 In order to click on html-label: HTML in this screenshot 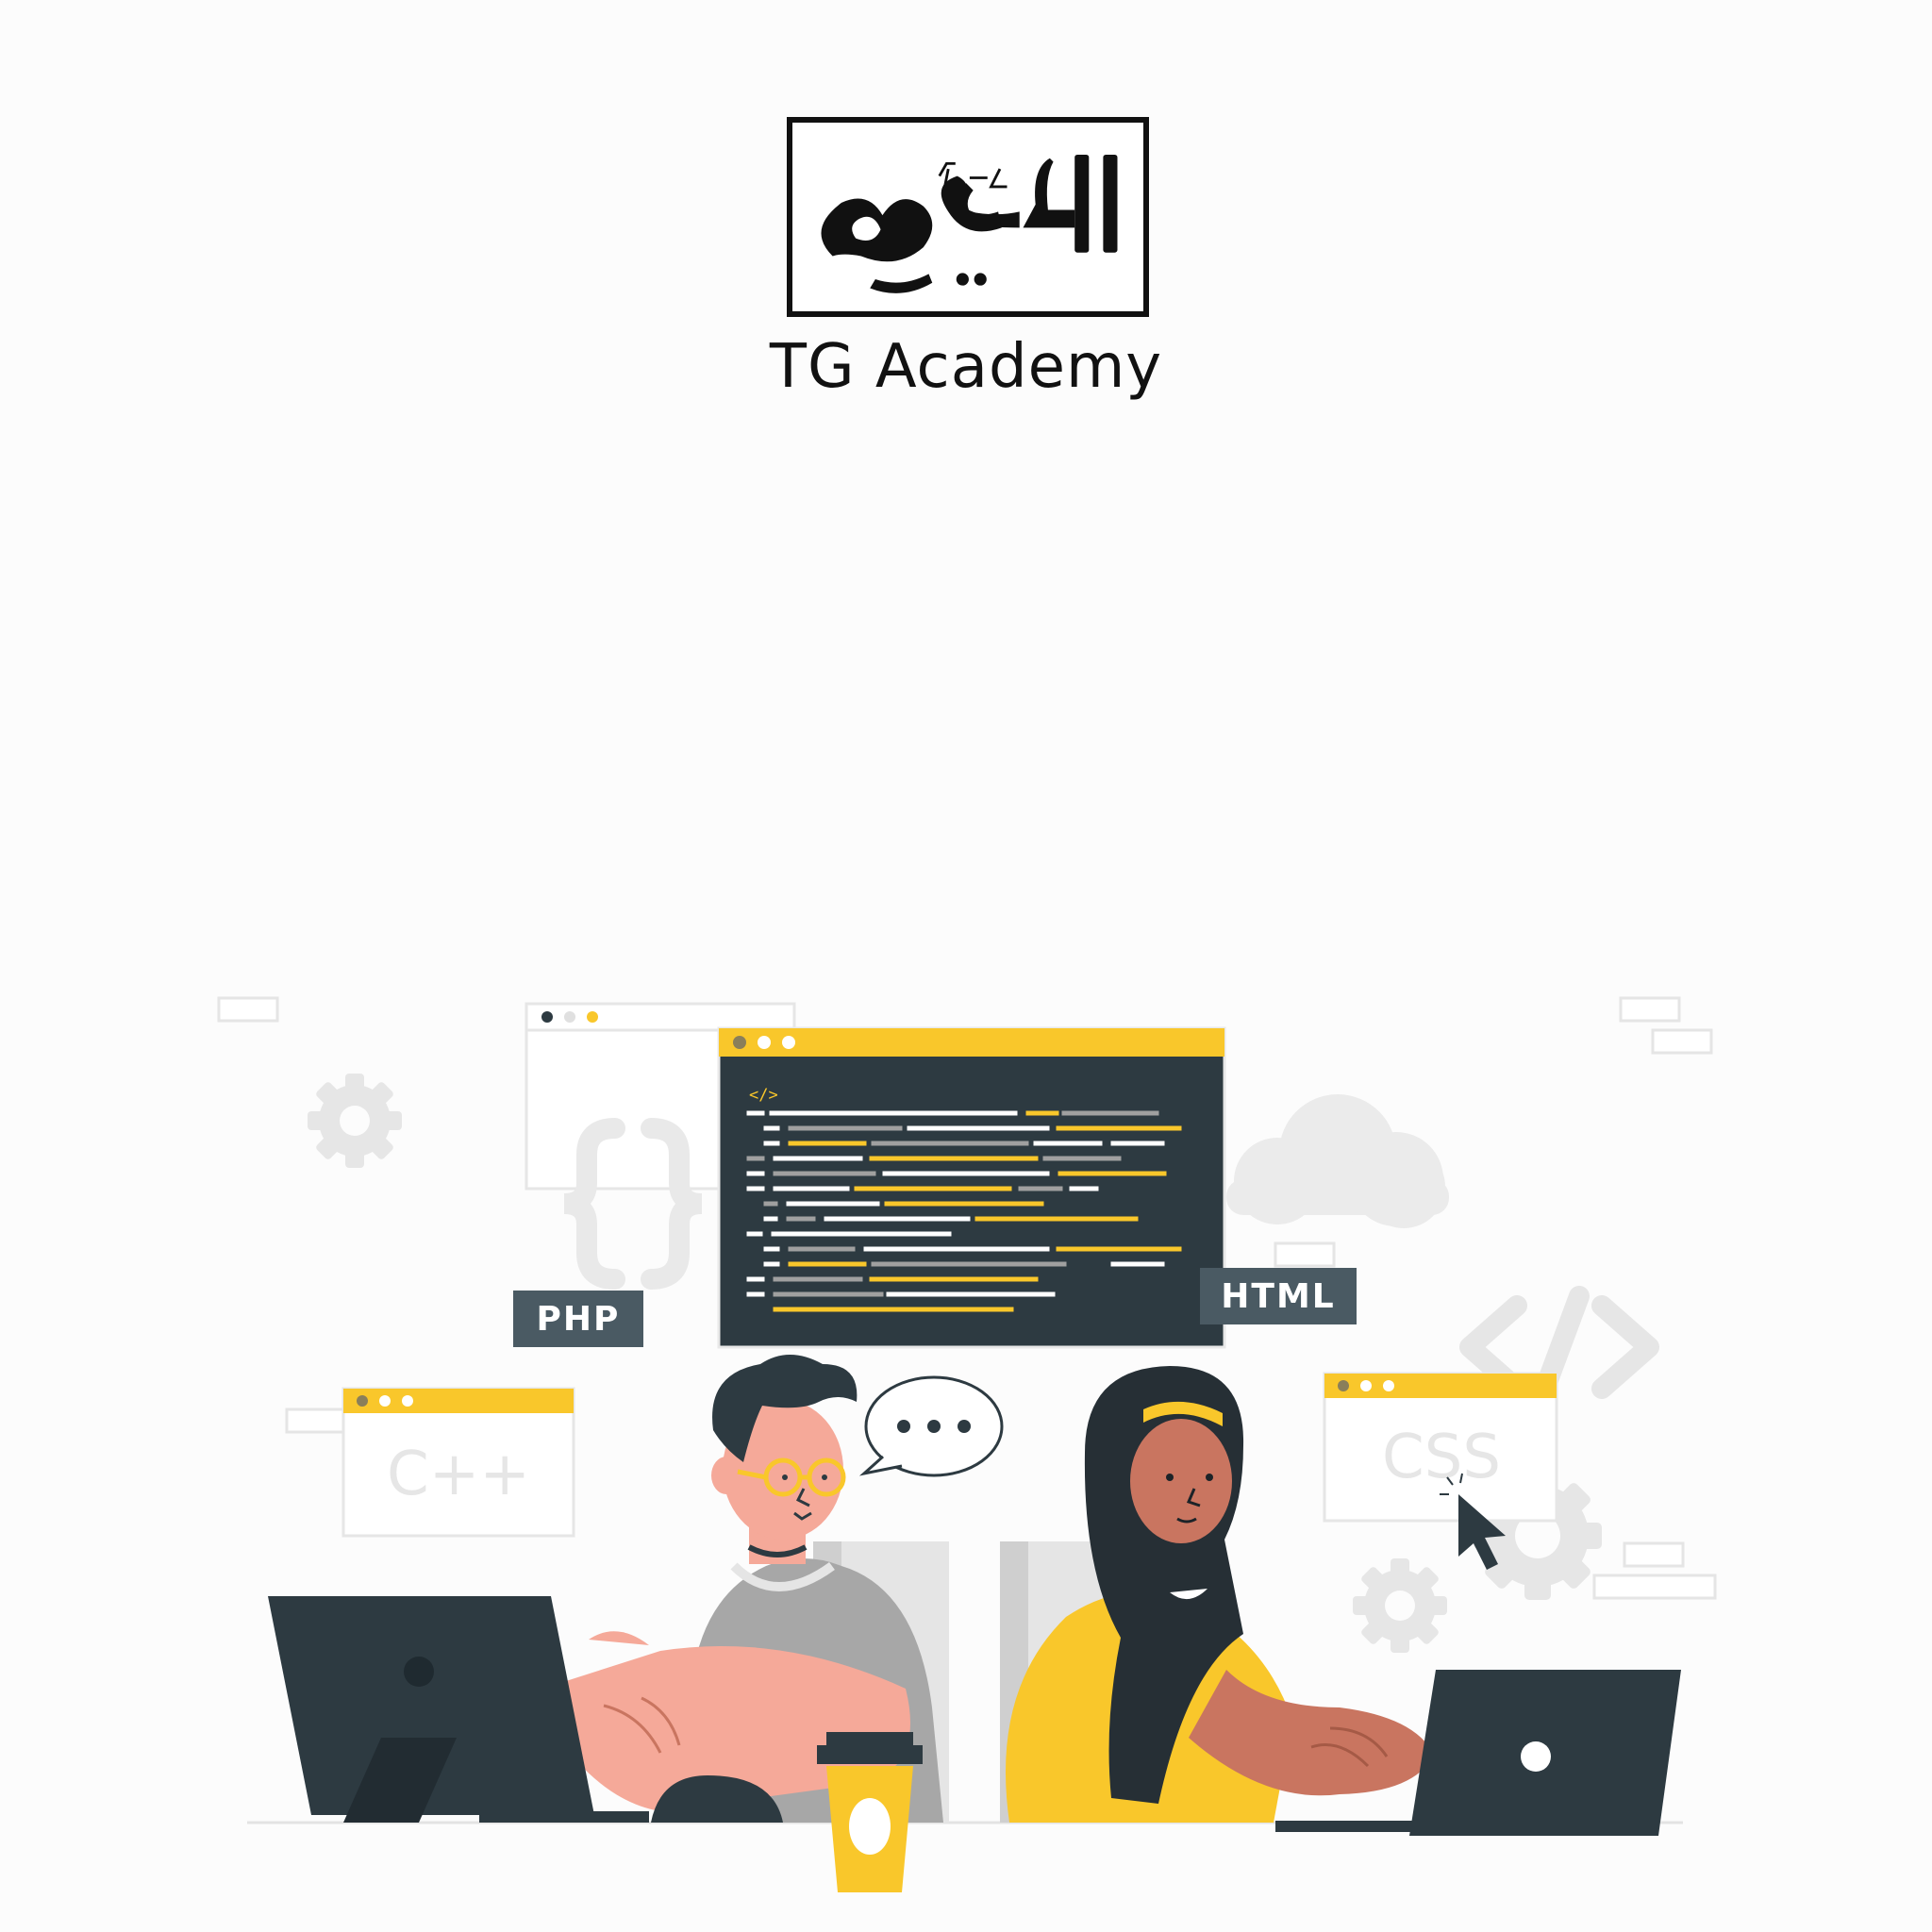, I will do `click(1278, 1297)`.